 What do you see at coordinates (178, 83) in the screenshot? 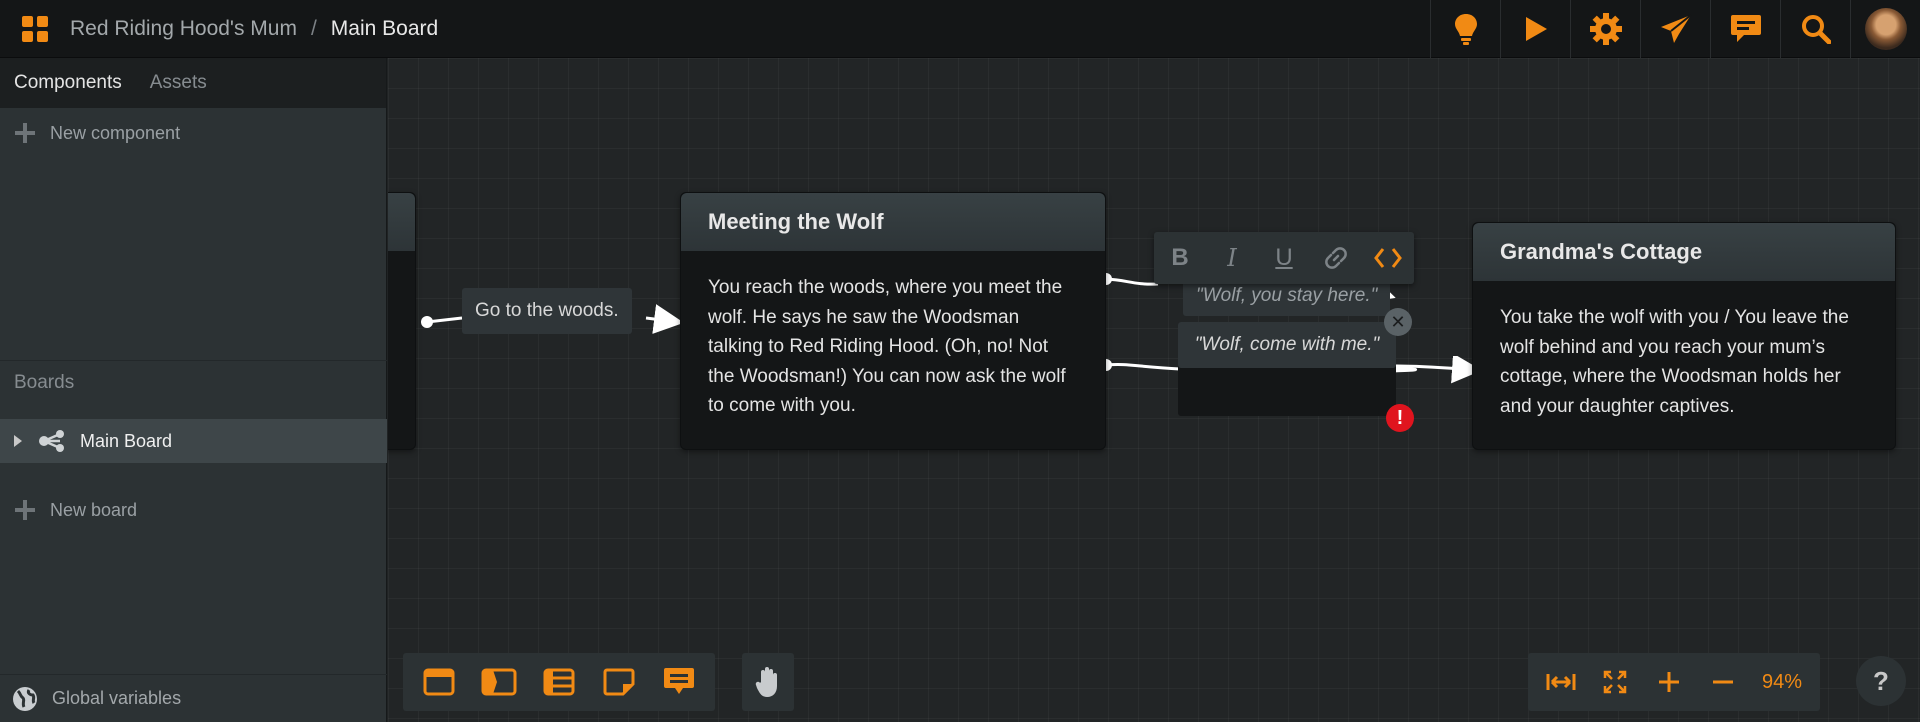
I see `tab-assets: Assets` at bounding box center [178, 83].